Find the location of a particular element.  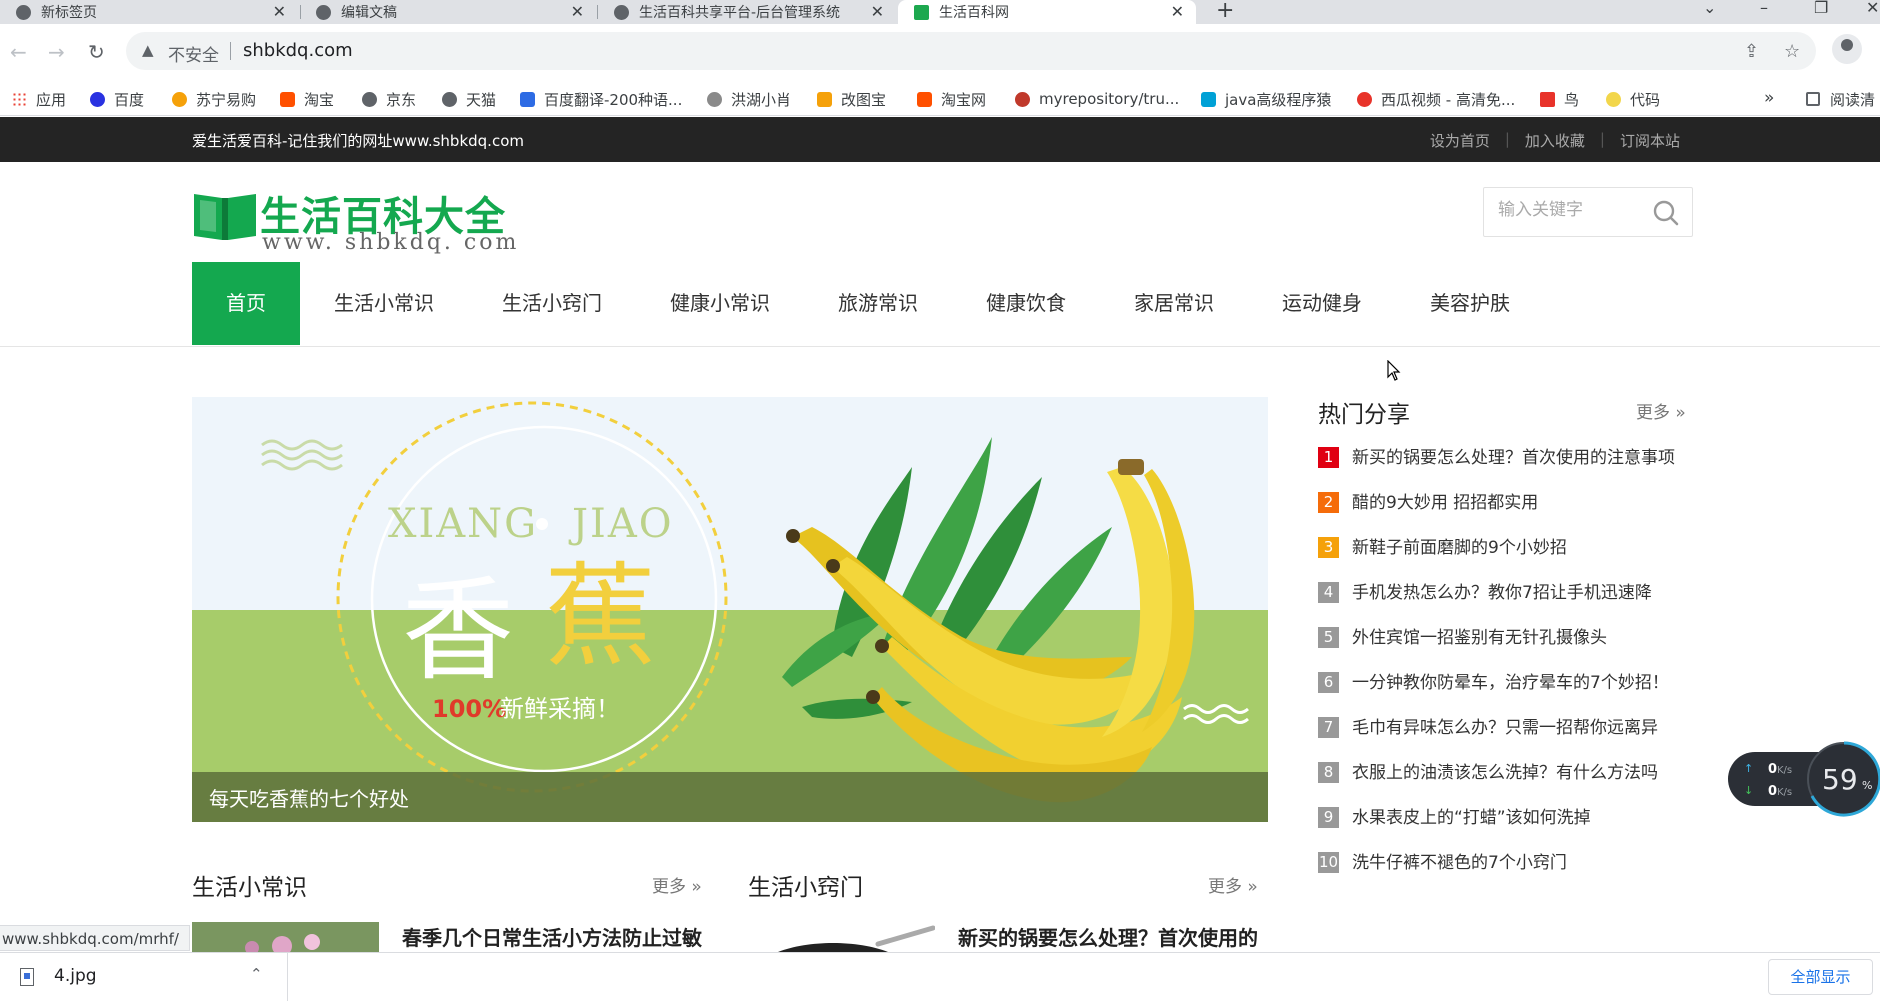

bookmark-honghu: 洪湖小肖 is located at coordinates (749, 99).